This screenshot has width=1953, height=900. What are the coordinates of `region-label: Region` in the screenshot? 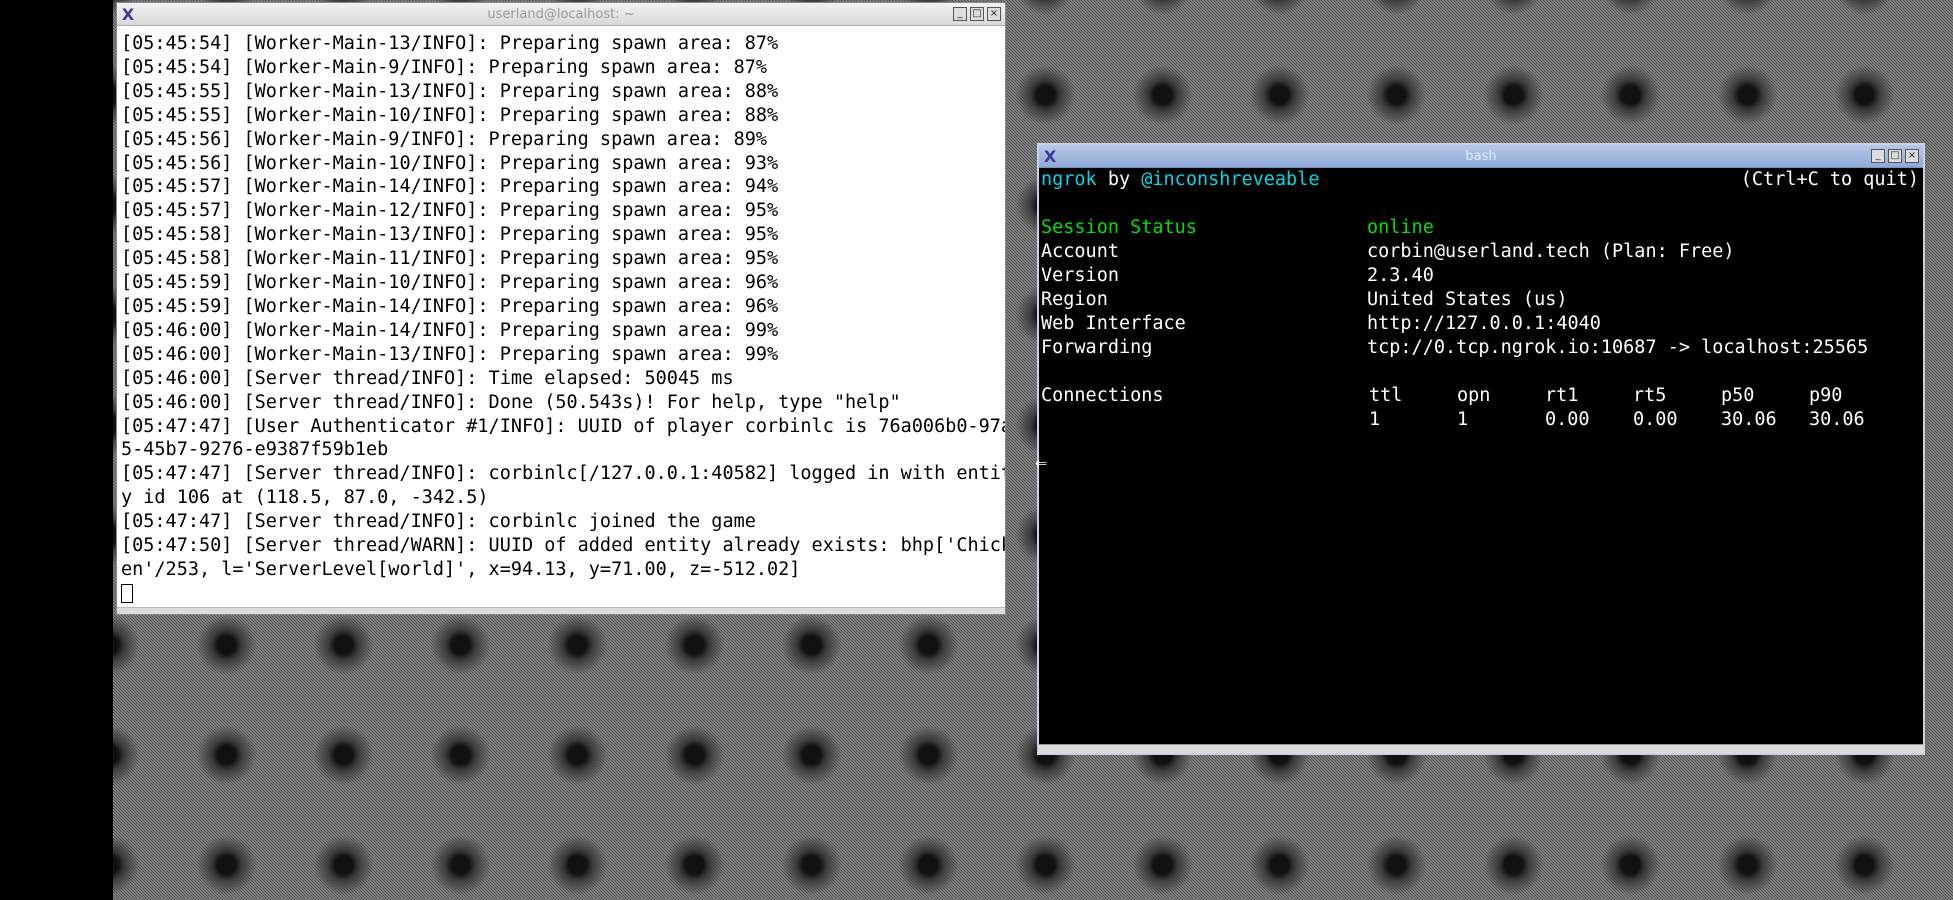 It's located at (1074, 299).